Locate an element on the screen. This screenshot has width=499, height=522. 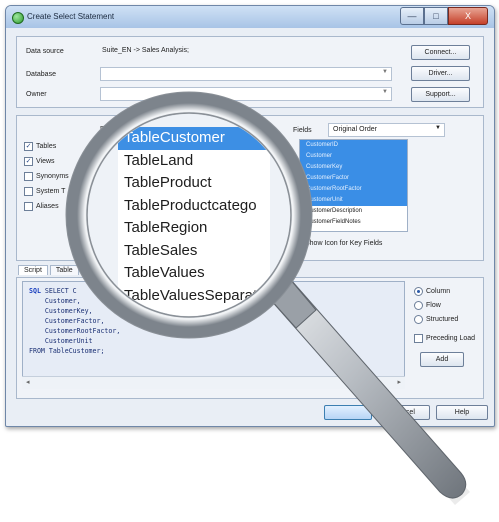
table-item: TableRegion is located at coordinates (194, 228).